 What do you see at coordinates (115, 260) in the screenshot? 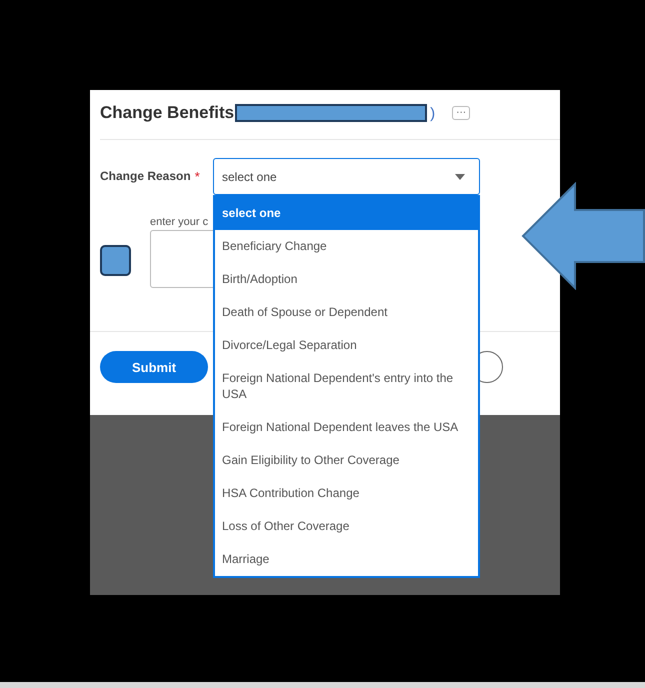
I see `redaction-square` at bounding box center [115, 260].